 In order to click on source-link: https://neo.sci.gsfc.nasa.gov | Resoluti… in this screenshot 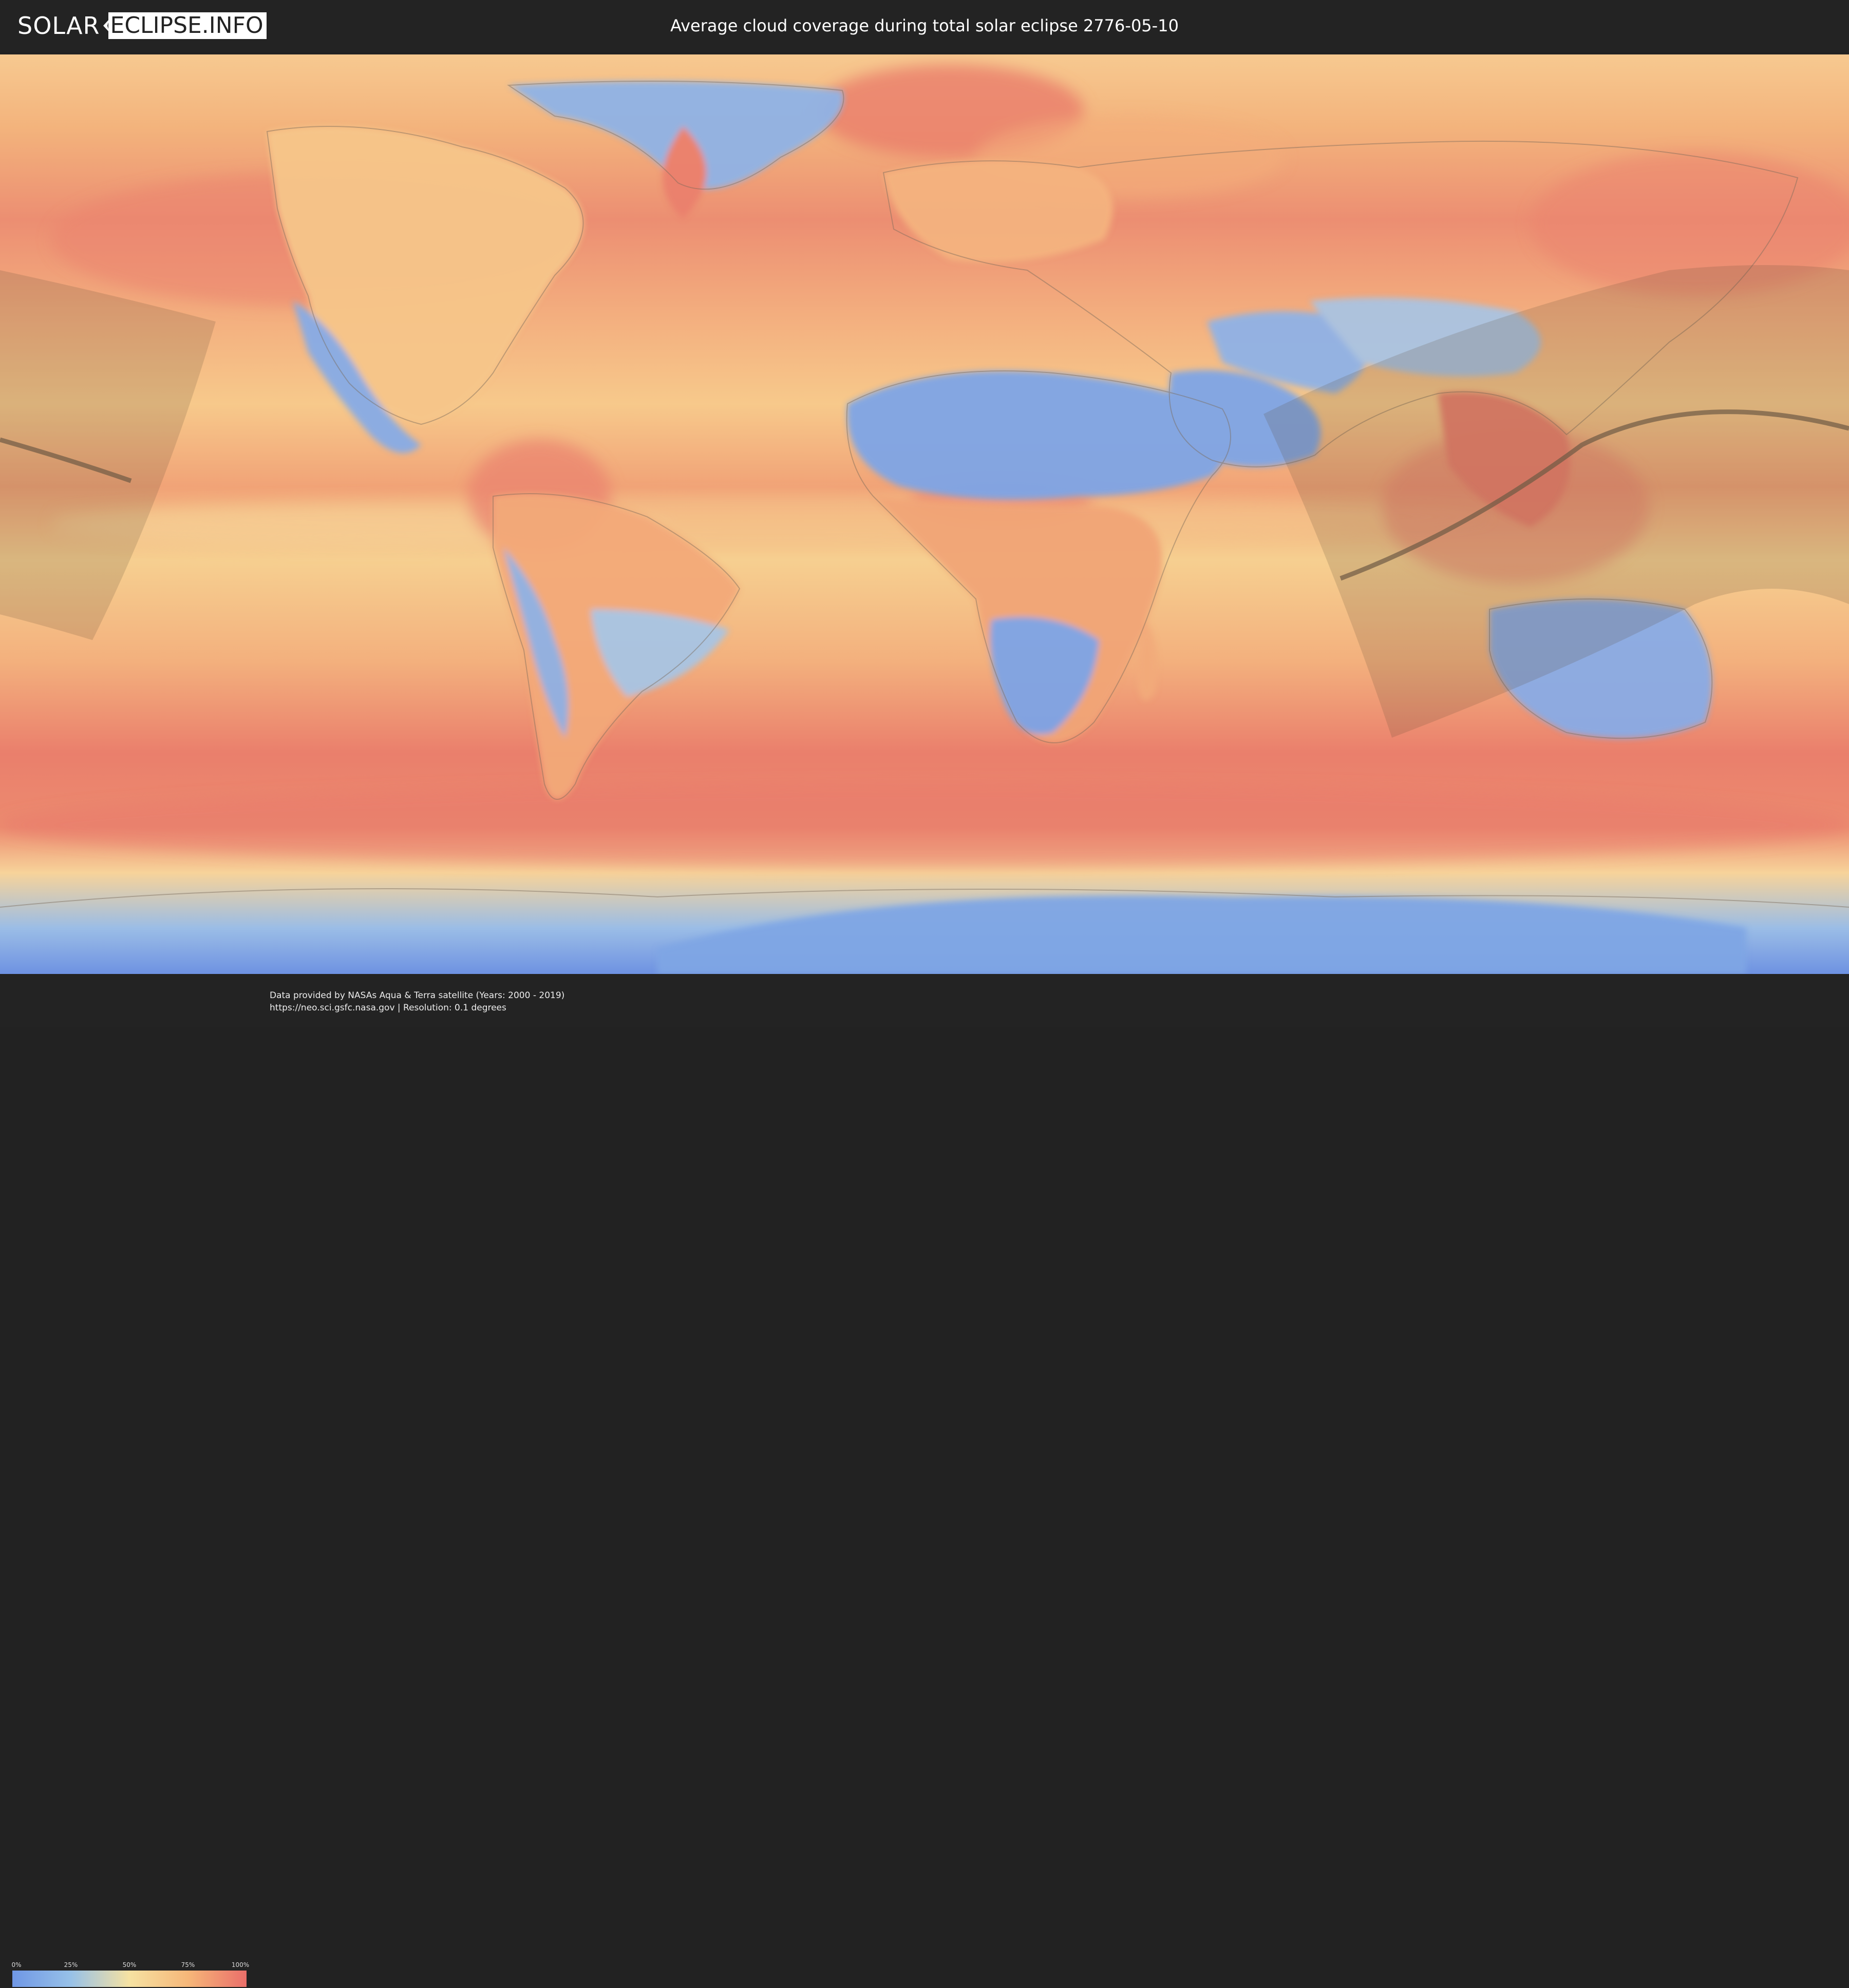, I will do `click(388, 1008)`.